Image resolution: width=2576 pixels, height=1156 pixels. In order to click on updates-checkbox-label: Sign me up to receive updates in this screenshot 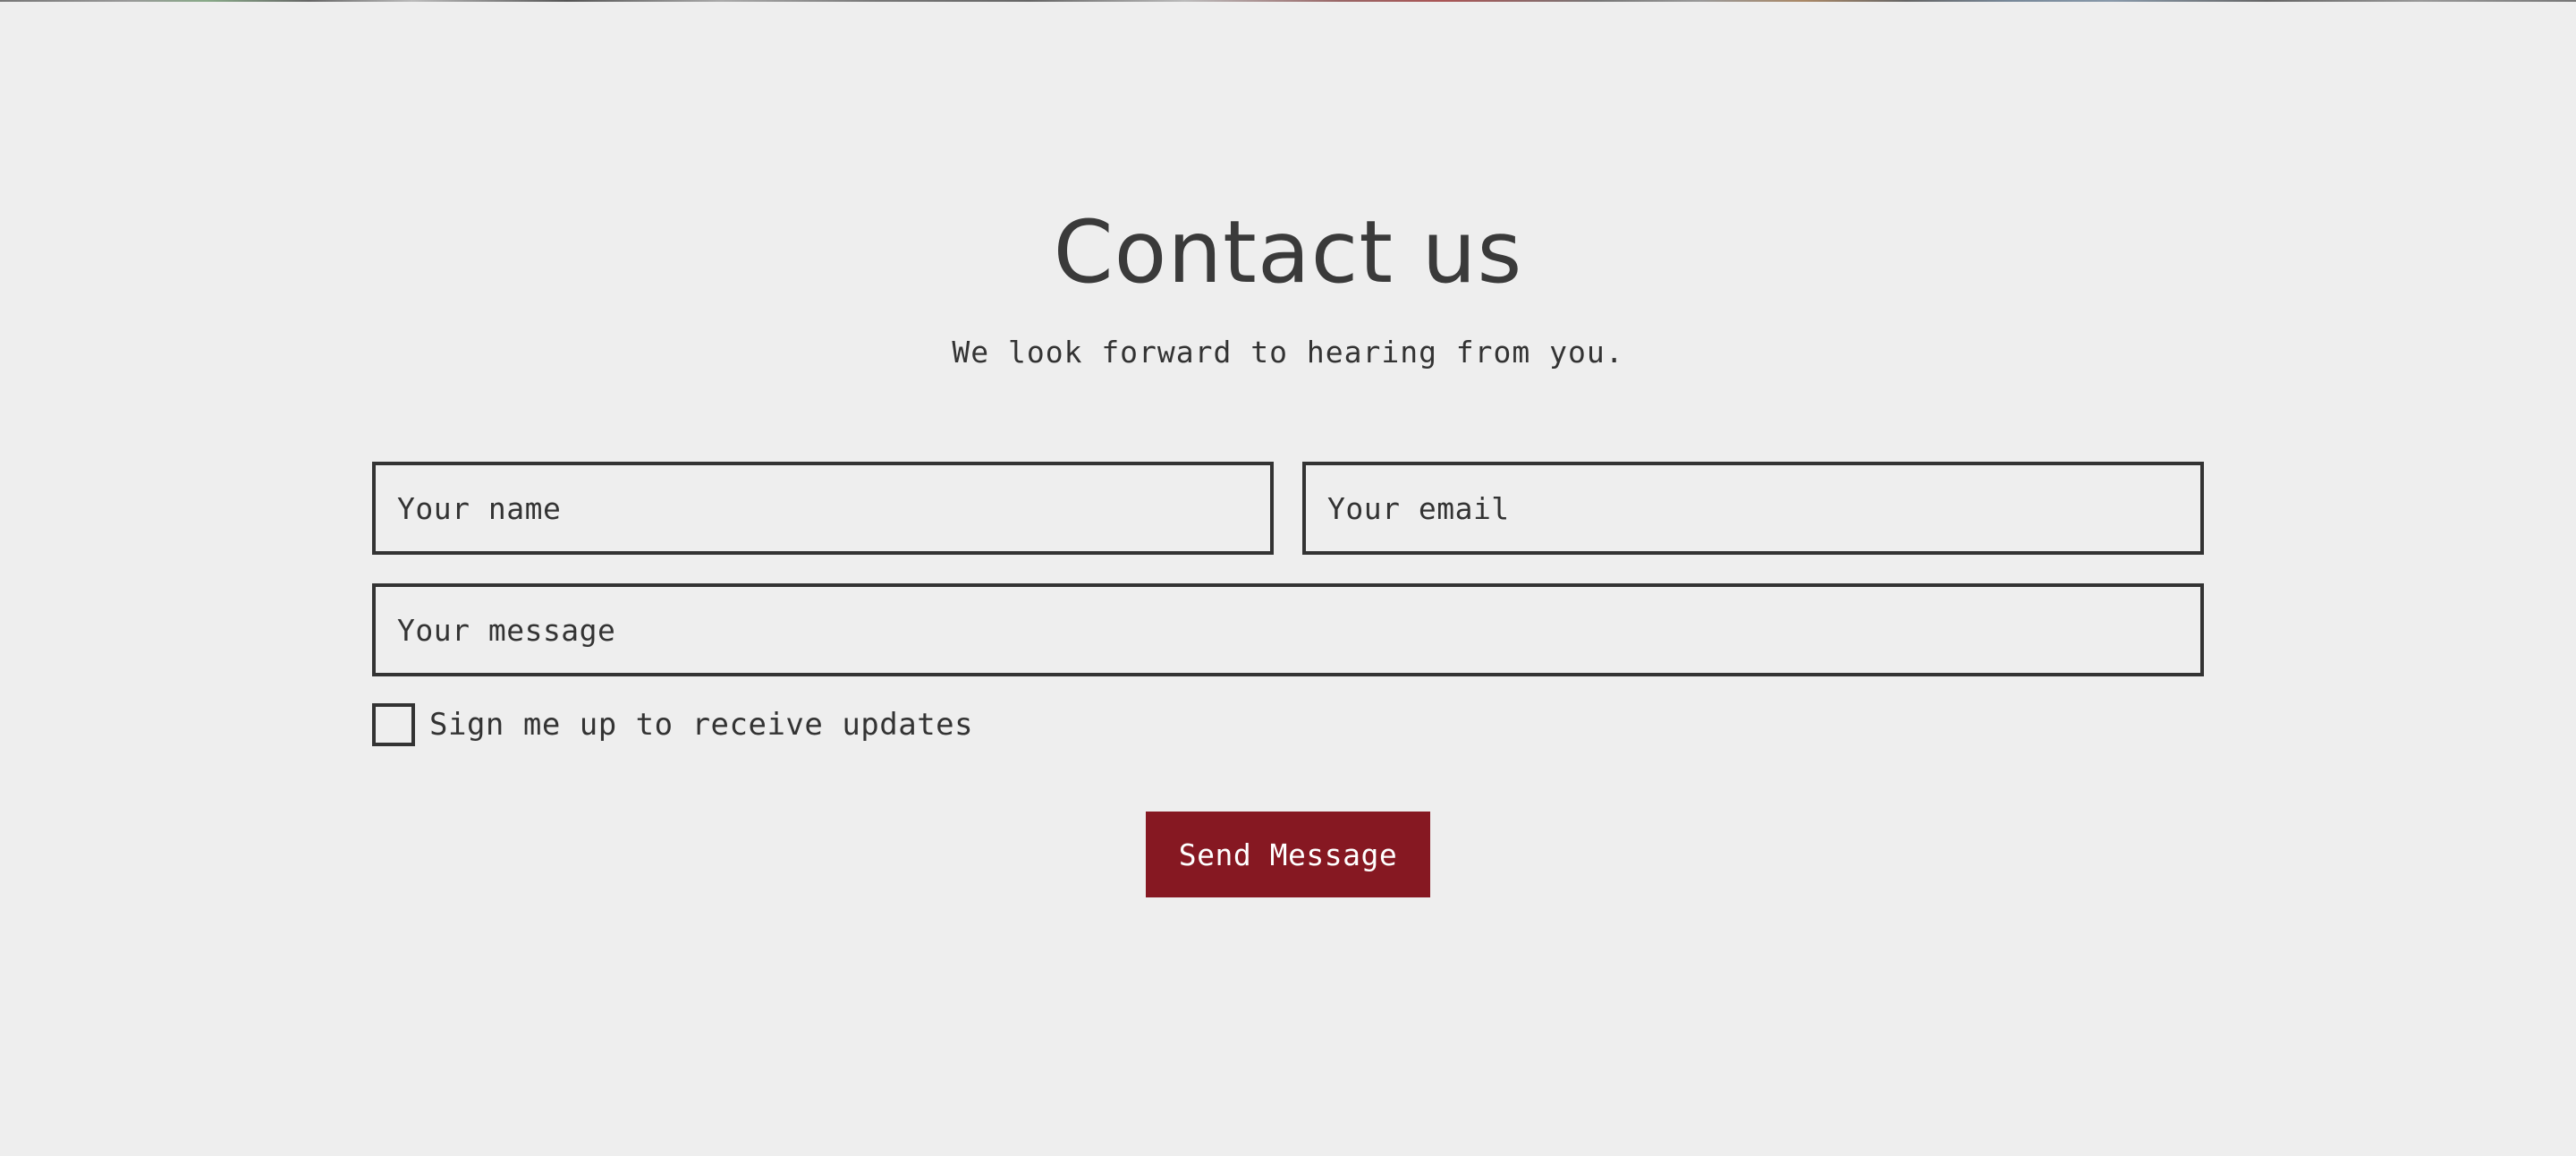, I will do `click(701, 725)`.